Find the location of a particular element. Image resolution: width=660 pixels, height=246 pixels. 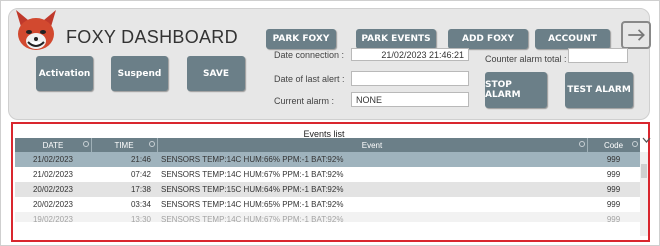

current-alarm-field: NONE is located at coordinates (410, 99).